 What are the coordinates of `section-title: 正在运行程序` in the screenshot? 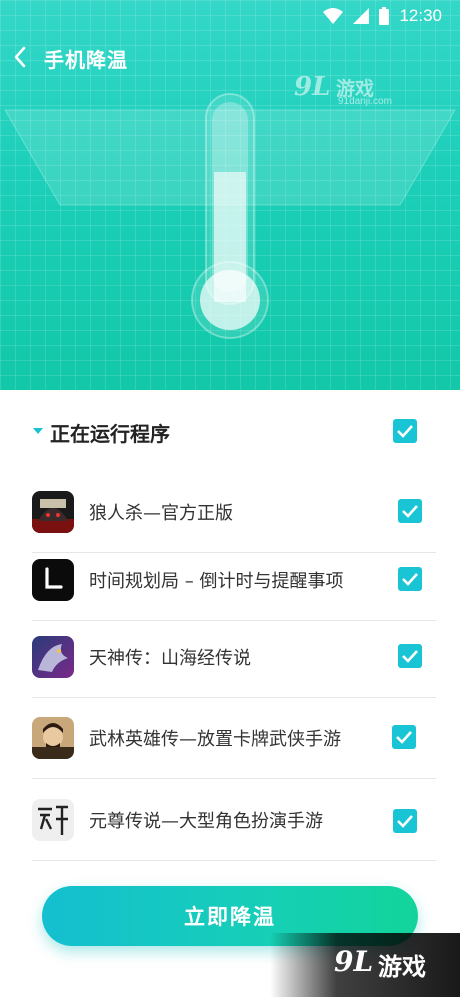 It's located at (110, 434).